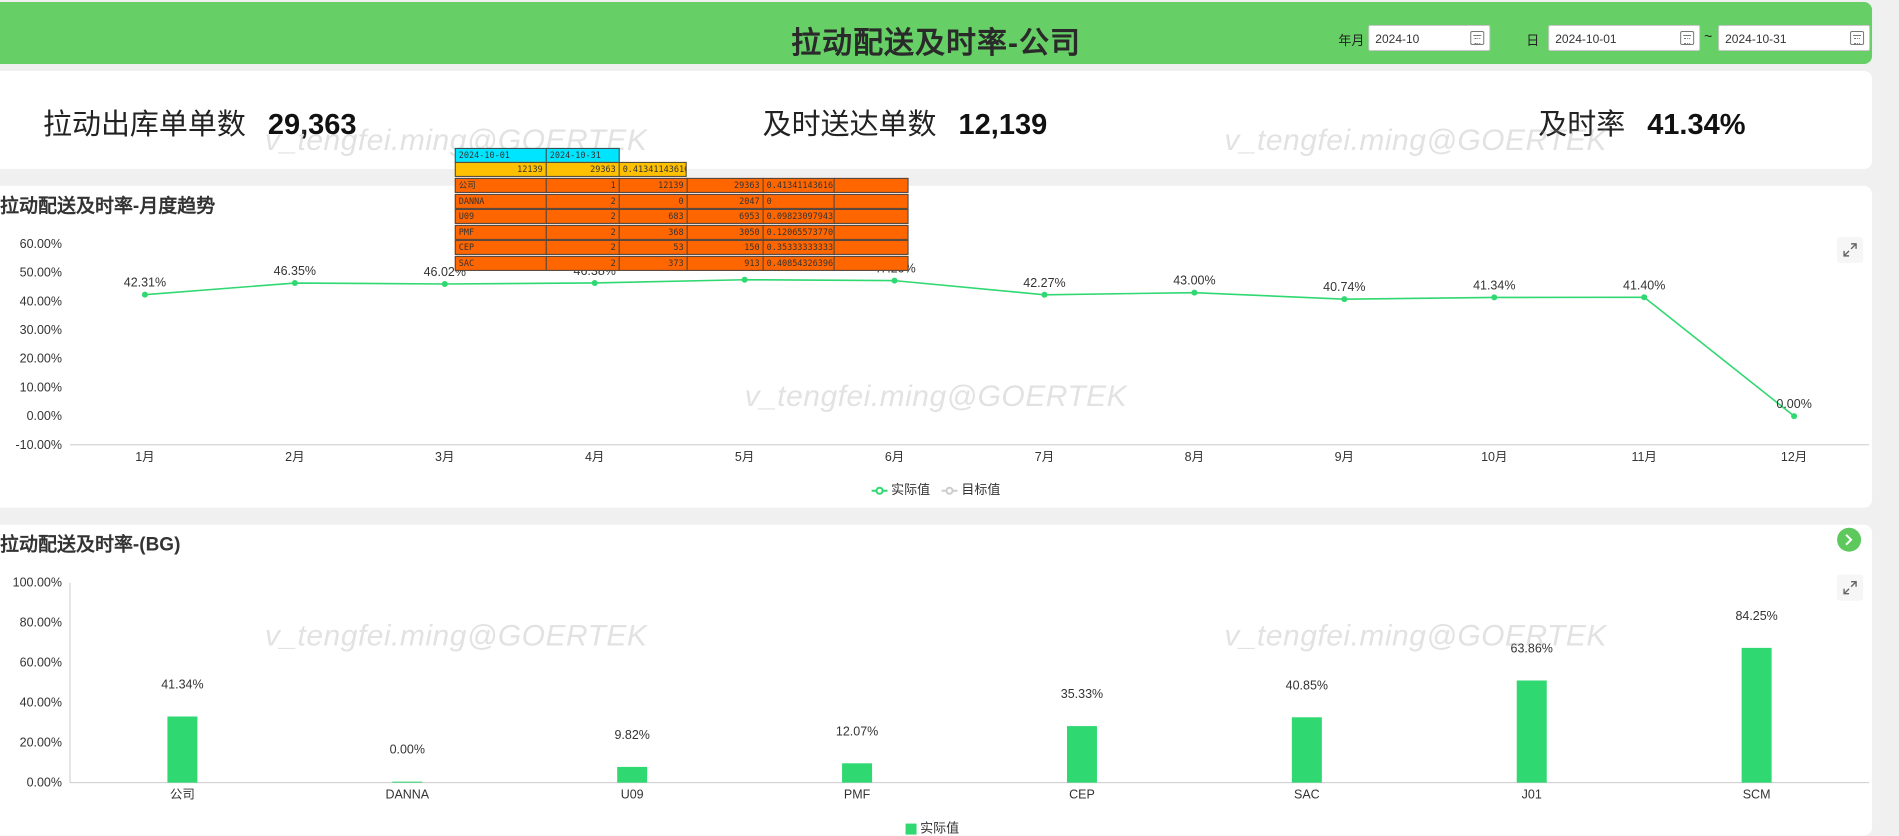 Image resolution: width=1899 pixels, height=836 pixels. What do you see at coordinates (725, 216) in the screenshot?
I see `popup-cell: 6953` at bounding box center [725, 216].